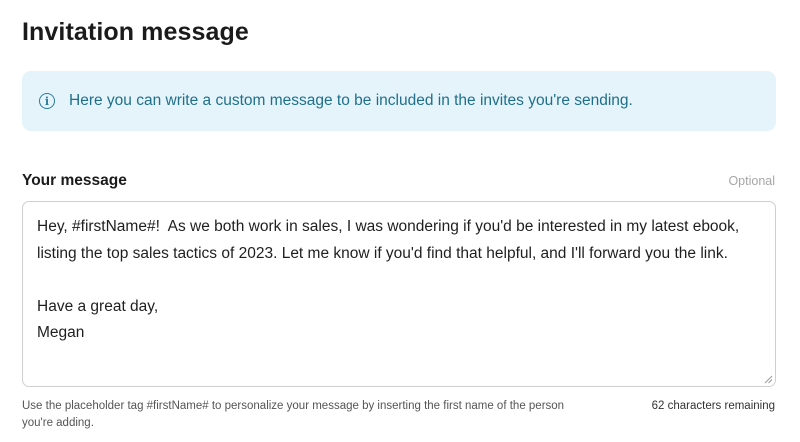 Image resolution: width=800 pixels, height=442 pixels. Describe the element at coordinates (768, 379) in the screenshot. I see `resize-handle-icon` at that location.